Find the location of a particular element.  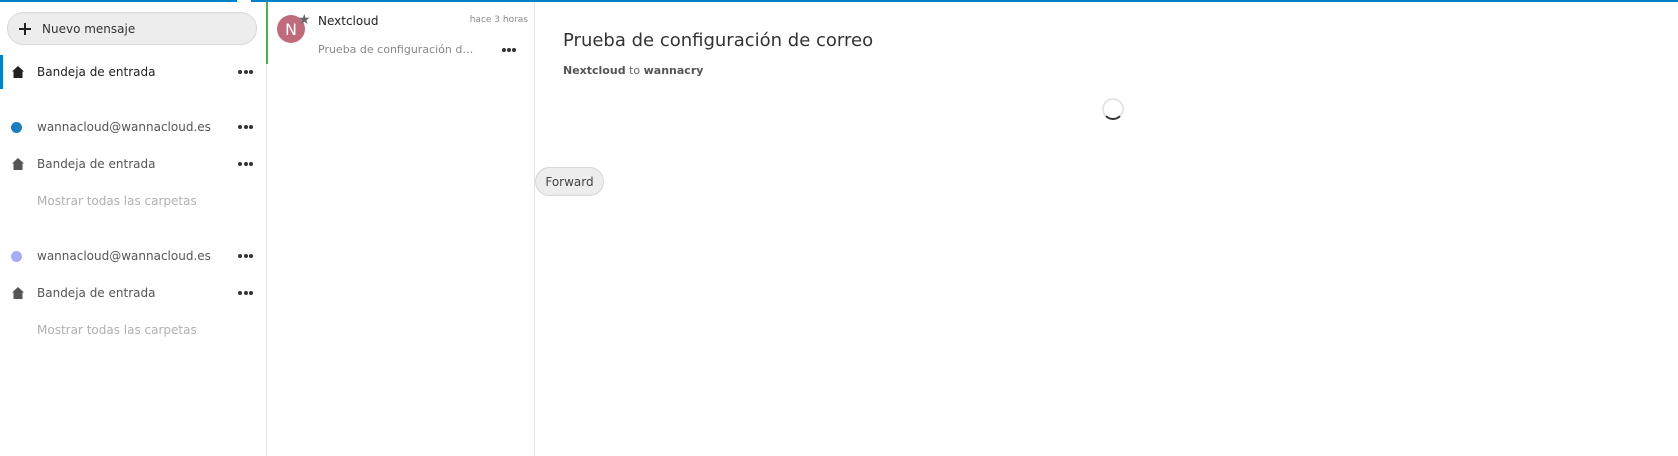

new-message-button: Nuevo mensaje is located at coordinates (132, 28).